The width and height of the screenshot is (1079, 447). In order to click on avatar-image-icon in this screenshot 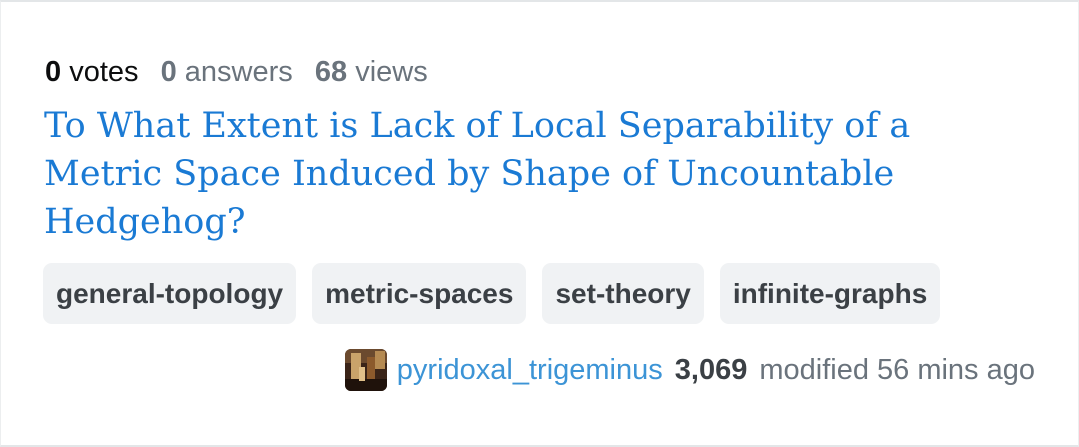, I will do `click(365, 370)`.